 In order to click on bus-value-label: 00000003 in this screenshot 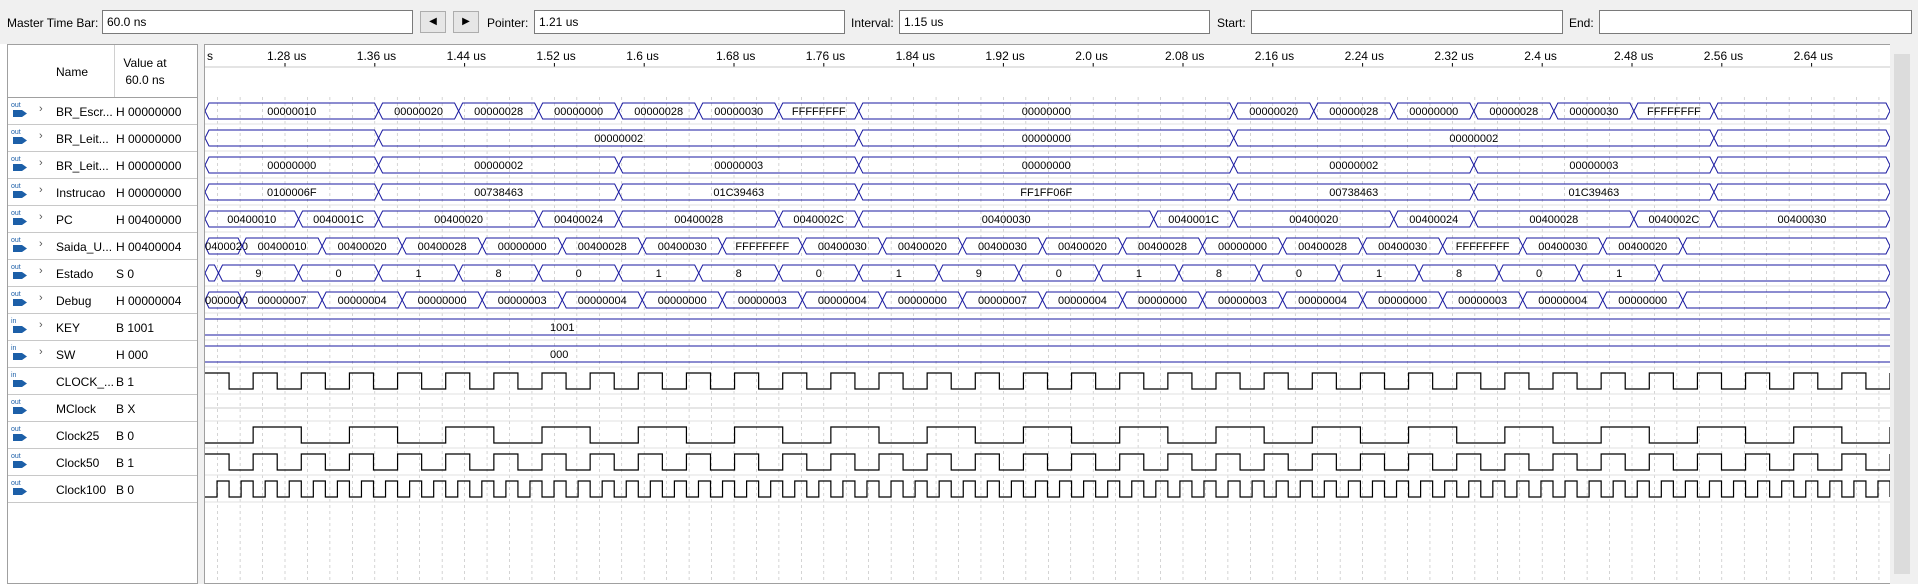, I will do `click(522, 301)`.